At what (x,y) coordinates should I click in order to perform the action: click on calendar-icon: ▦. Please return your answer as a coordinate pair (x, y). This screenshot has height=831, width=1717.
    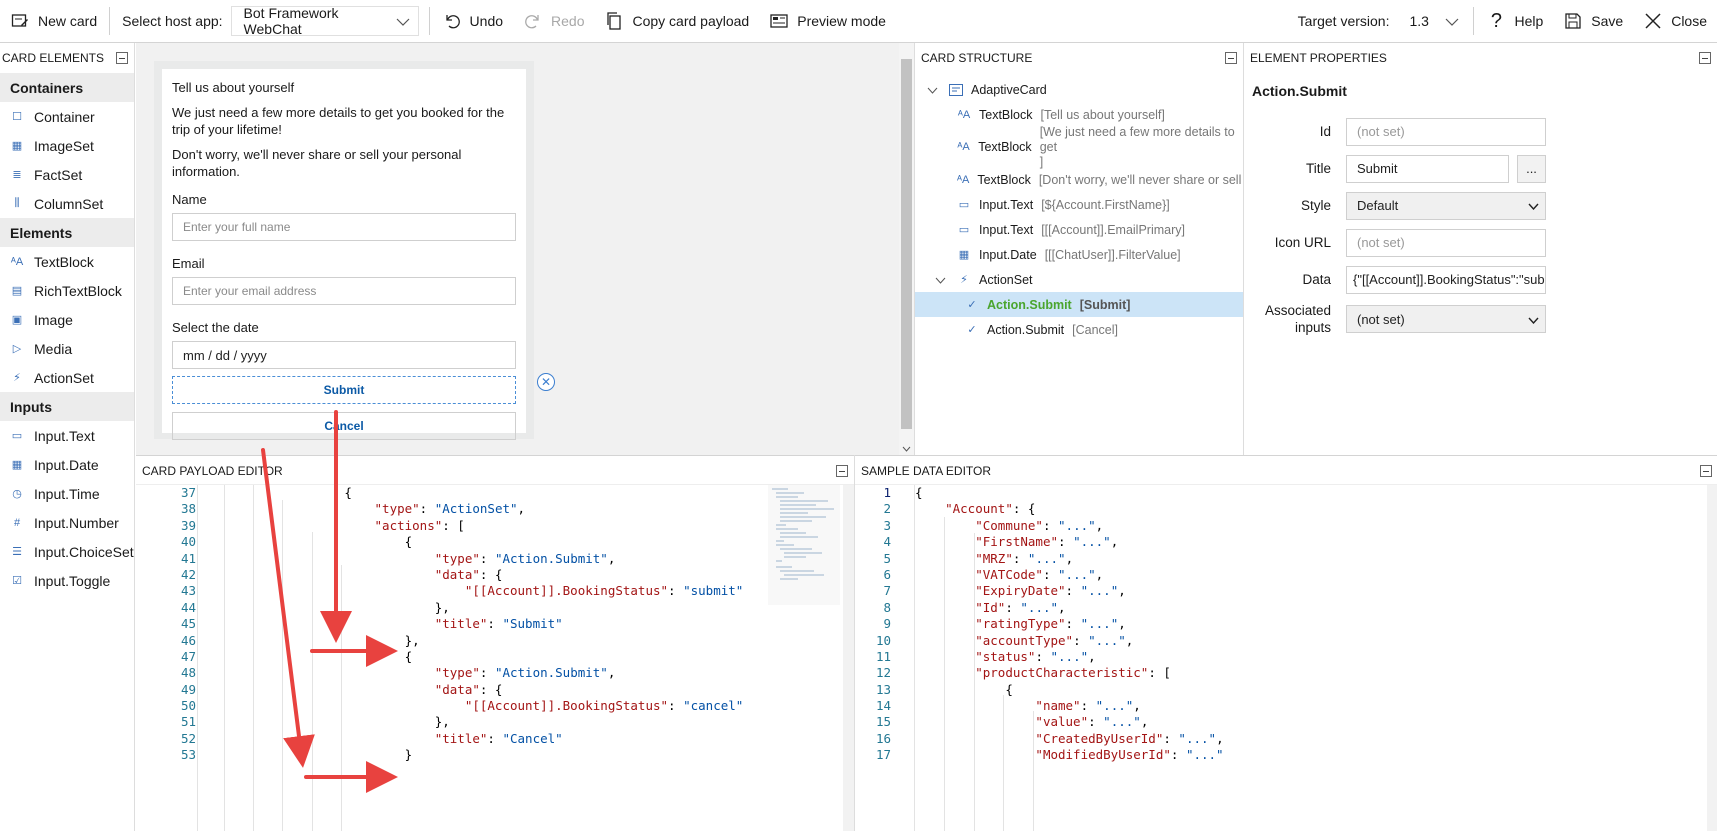
    Looking at the image, I should click on (964, 255).